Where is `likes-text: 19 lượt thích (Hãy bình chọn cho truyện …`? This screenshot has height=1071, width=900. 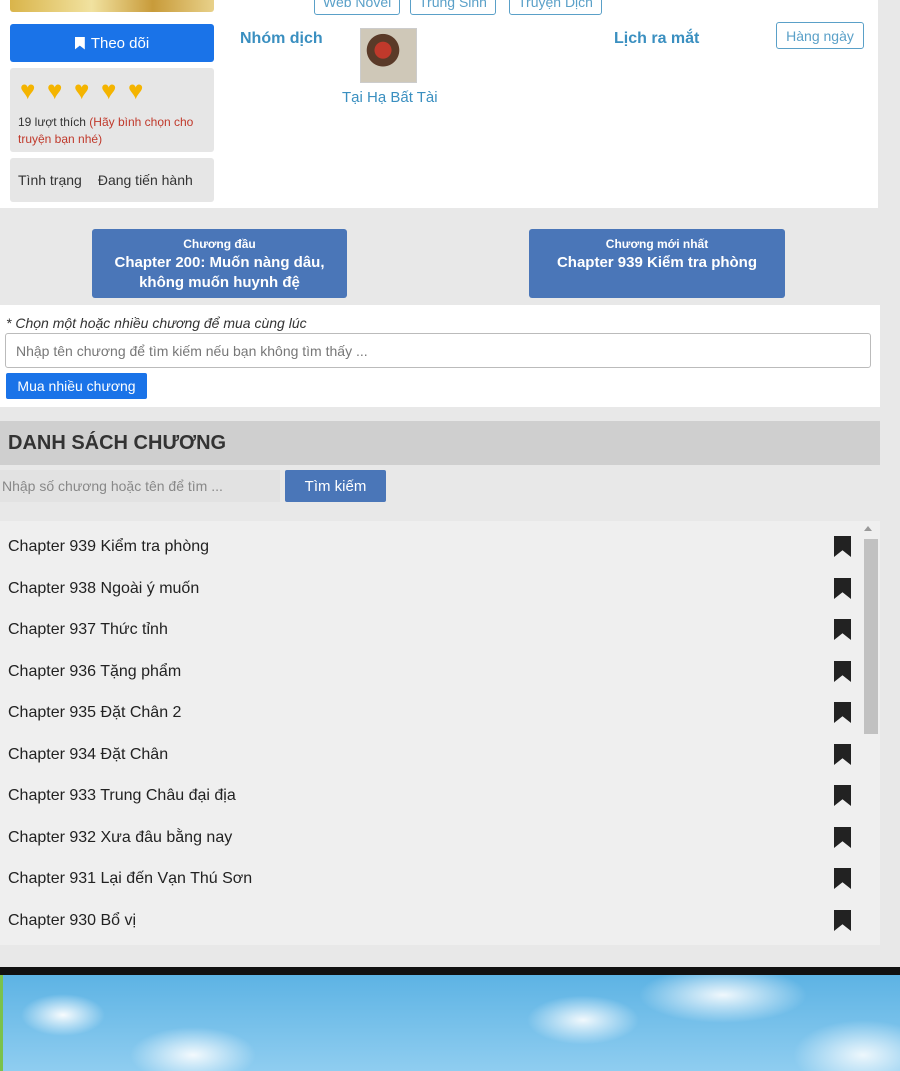 likes-text: 19 lượt thích (Hãy bình chọn cho truyện … is located at coordinates (116, 131).